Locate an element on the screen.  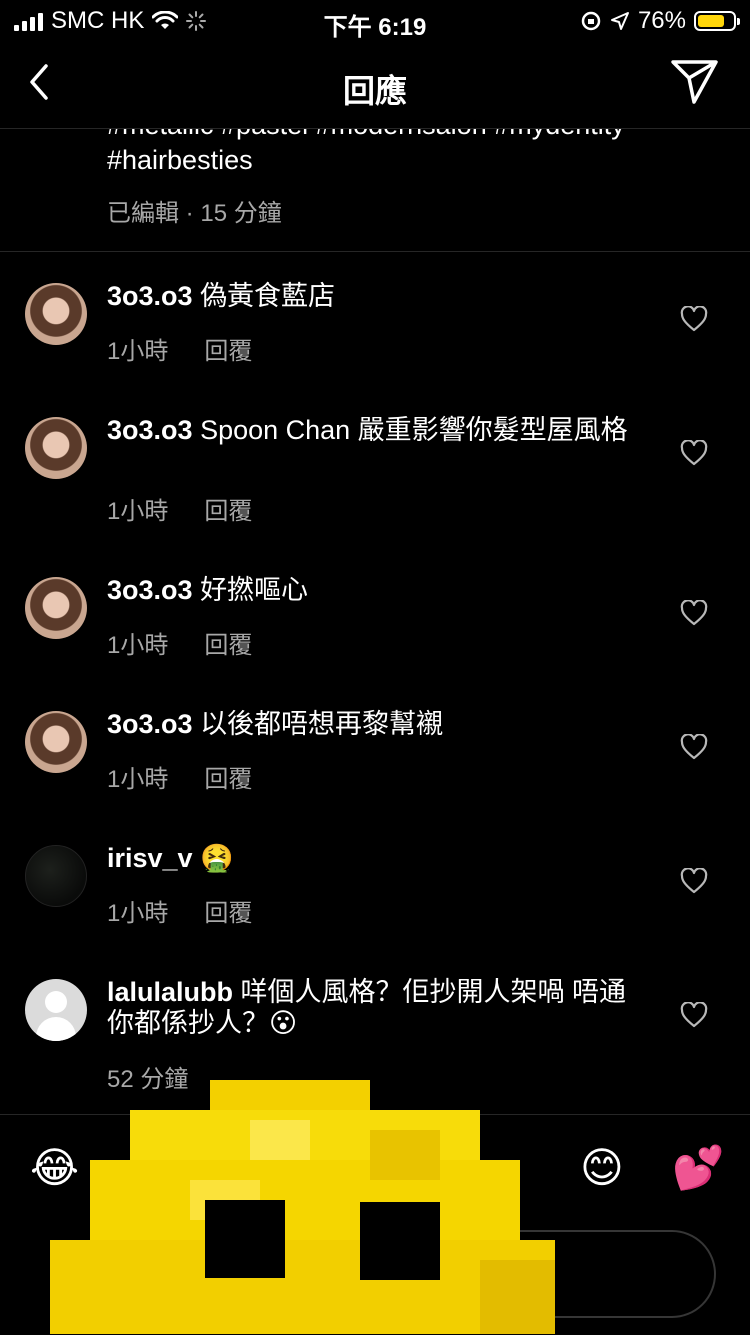
nav-bar: 回應 is located at coordinates (375, 86).